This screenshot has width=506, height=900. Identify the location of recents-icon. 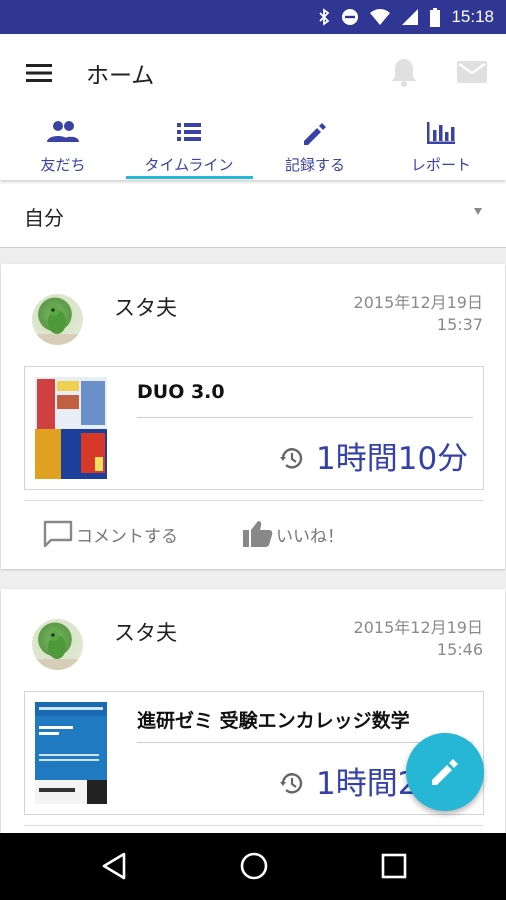
(394, 866).